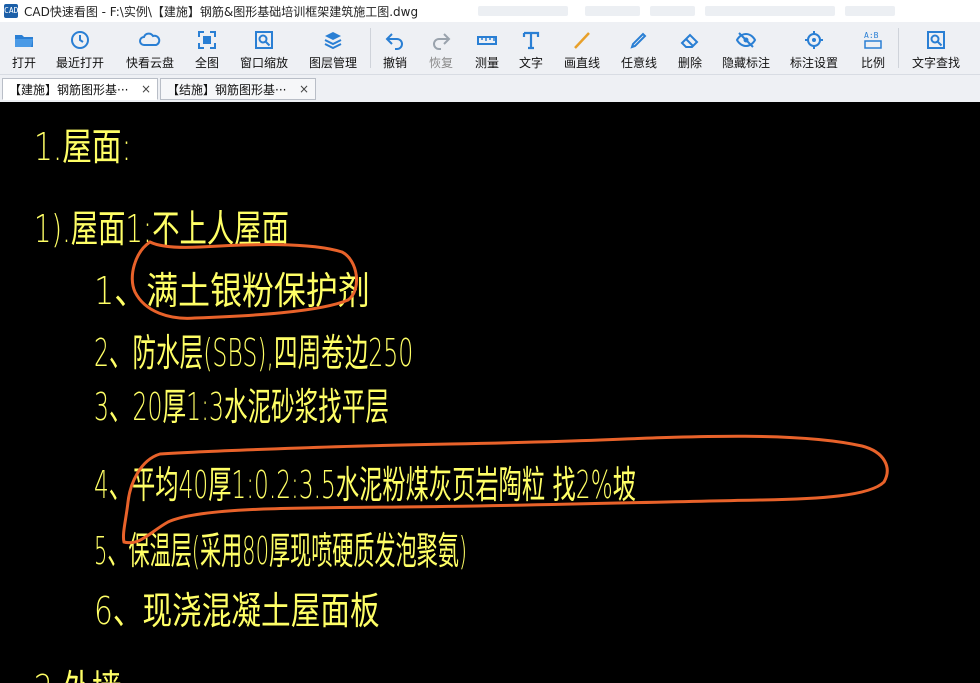  Describe the element at coordinates (24, 48) in the screenshot. I see `open-button: 打开` at that location.